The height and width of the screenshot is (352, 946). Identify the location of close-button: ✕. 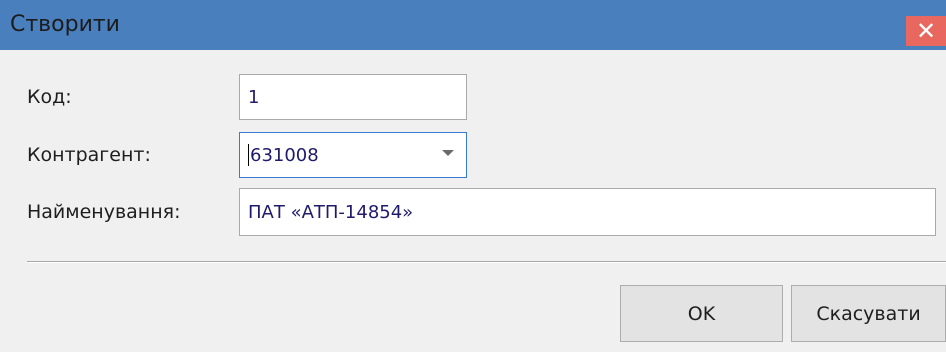
(926, 31).